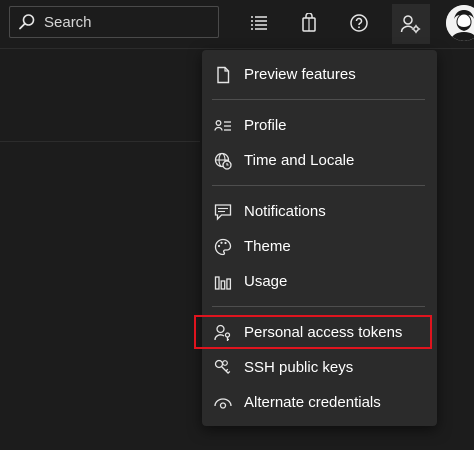  What do you see at coordinates (223, 403) in the screenshot?
I see `eye-icon` at bounding box center [223, 403].